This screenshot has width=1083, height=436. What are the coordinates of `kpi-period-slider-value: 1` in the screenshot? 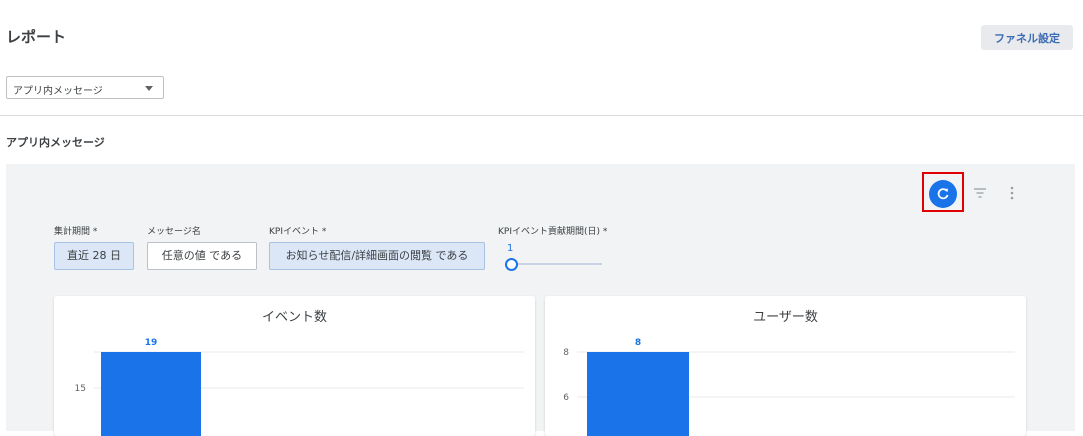 It's located at (510, 248).